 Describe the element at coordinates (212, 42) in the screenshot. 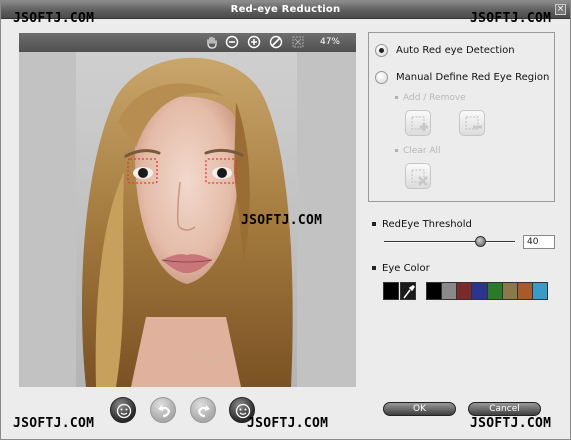

I see `hand-icon` at that location.